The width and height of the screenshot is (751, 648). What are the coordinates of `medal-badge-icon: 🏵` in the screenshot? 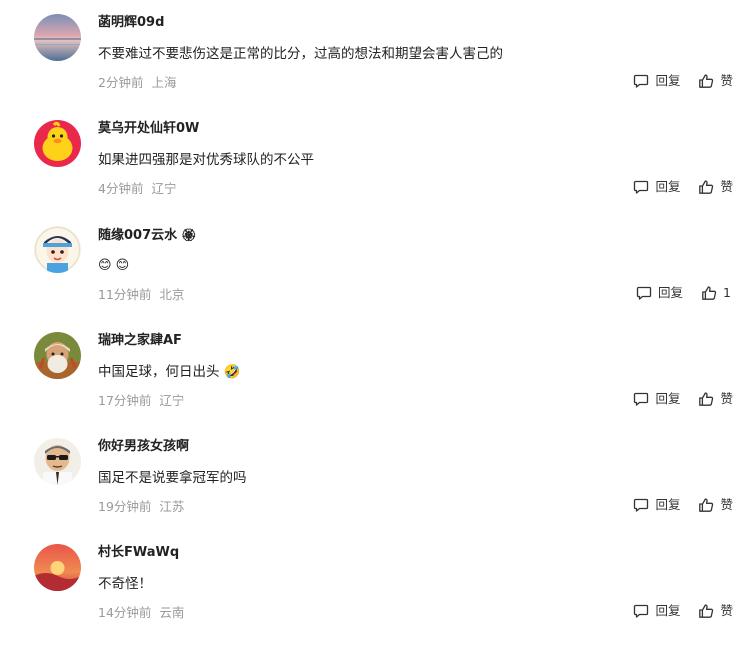 It's located at (189, 235).